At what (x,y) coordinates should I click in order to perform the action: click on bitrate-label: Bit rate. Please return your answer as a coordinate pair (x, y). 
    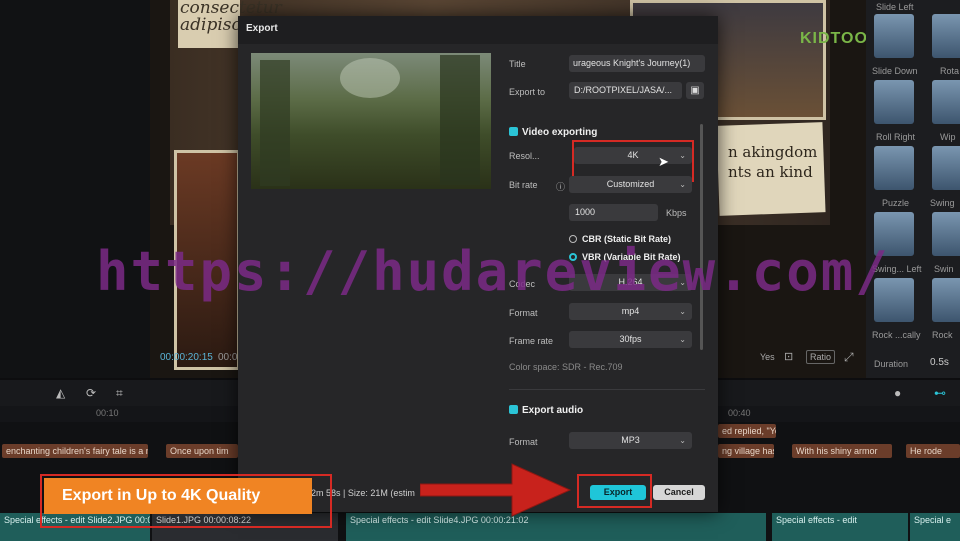
    Looking at the image, I should click on (523, 185).